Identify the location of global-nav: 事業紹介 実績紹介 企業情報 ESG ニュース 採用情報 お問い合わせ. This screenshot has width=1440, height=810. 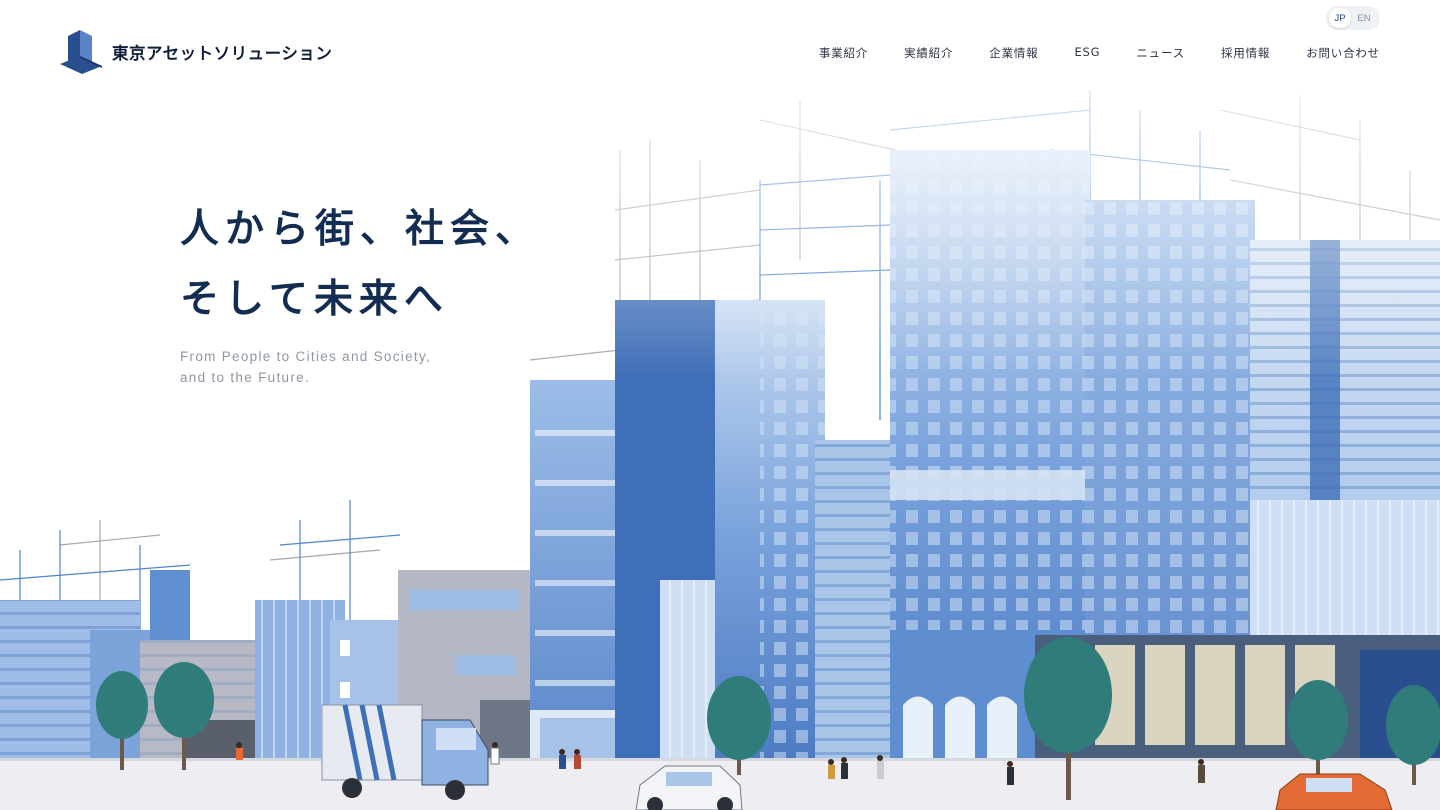
(1099, 53).